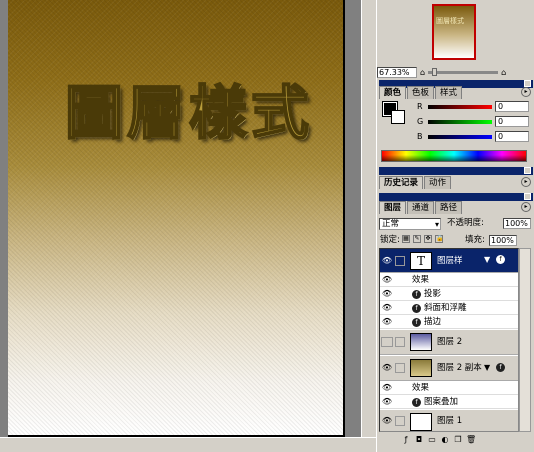 The width and height of the screenshot is (534, 452). What do you see at coordinates (419, 440) in the screenshot?
I see `add-mask-icon: ◘` at bounding box center [419, 440].